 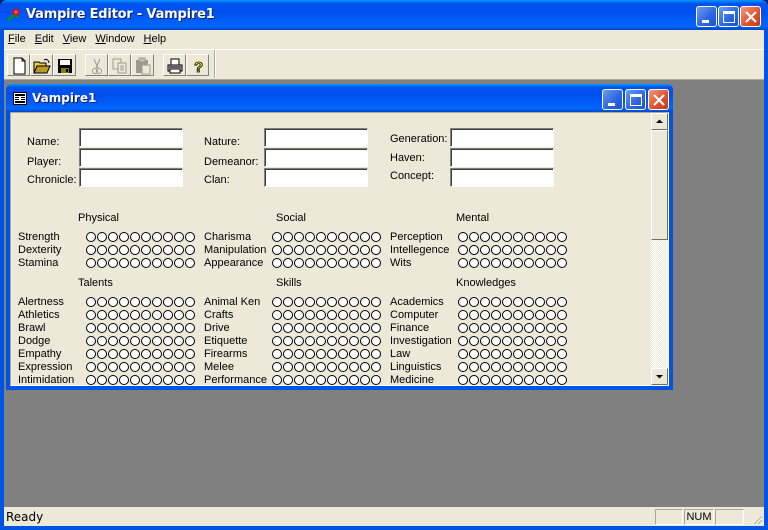 I want to click on player-input, so click(x=131, y=157).